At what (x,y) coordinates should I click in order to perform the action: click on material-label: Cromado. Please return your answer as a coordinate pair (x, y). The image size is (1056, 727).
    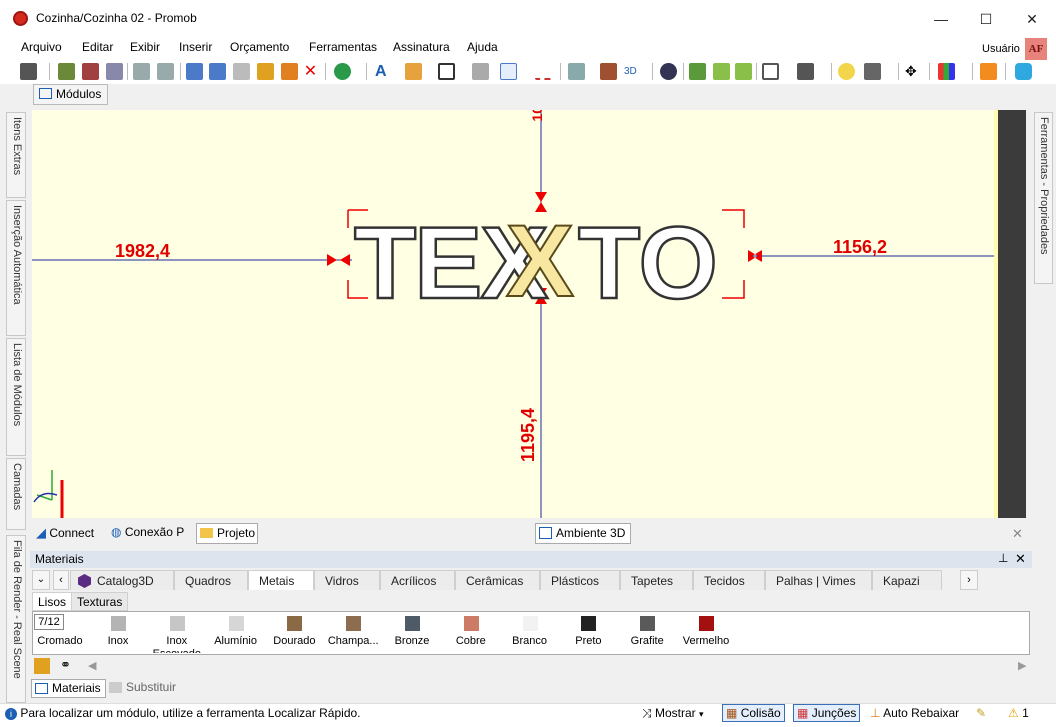
    Looking at the image, I should click on (60, 643).